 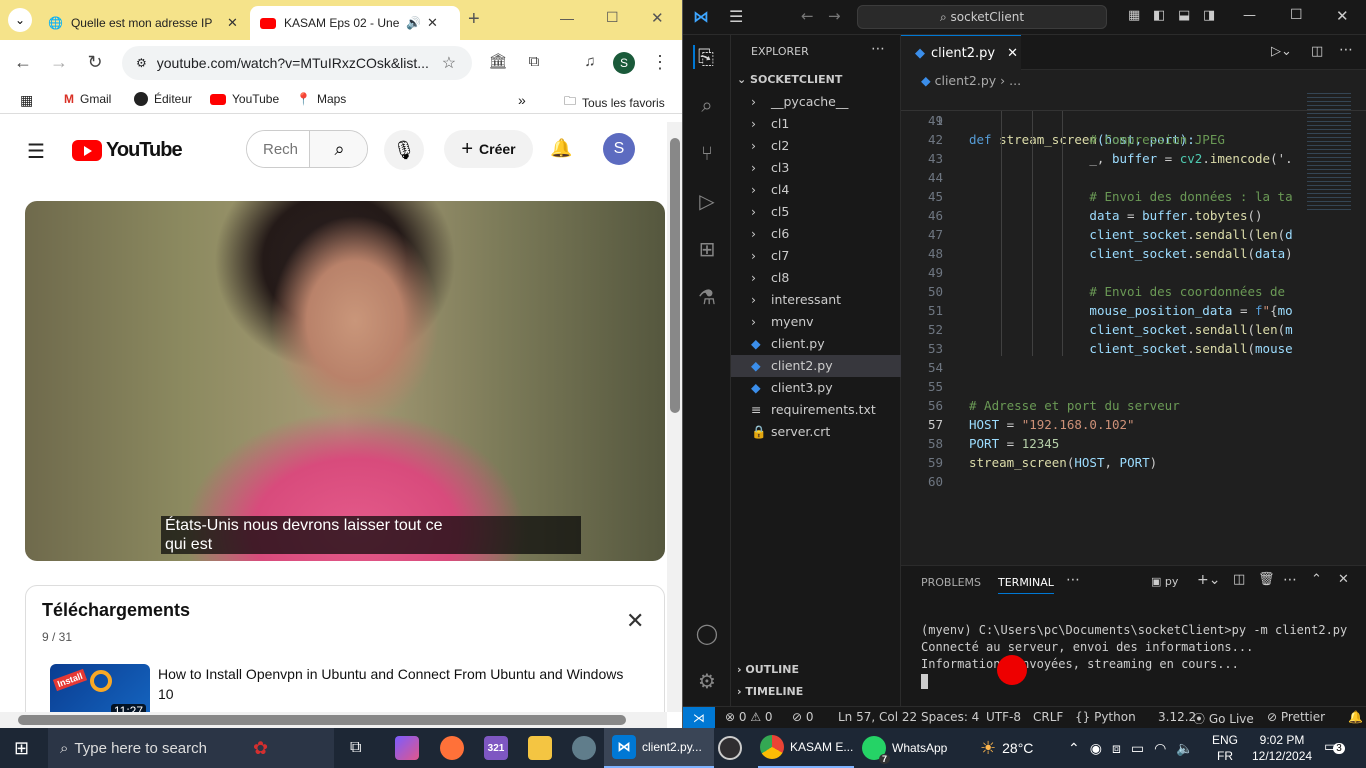 What do you see at coordinates (1342, 16) in the screenshot?
I see `close-window-button: ✕` at bounding box center [1342, 16].